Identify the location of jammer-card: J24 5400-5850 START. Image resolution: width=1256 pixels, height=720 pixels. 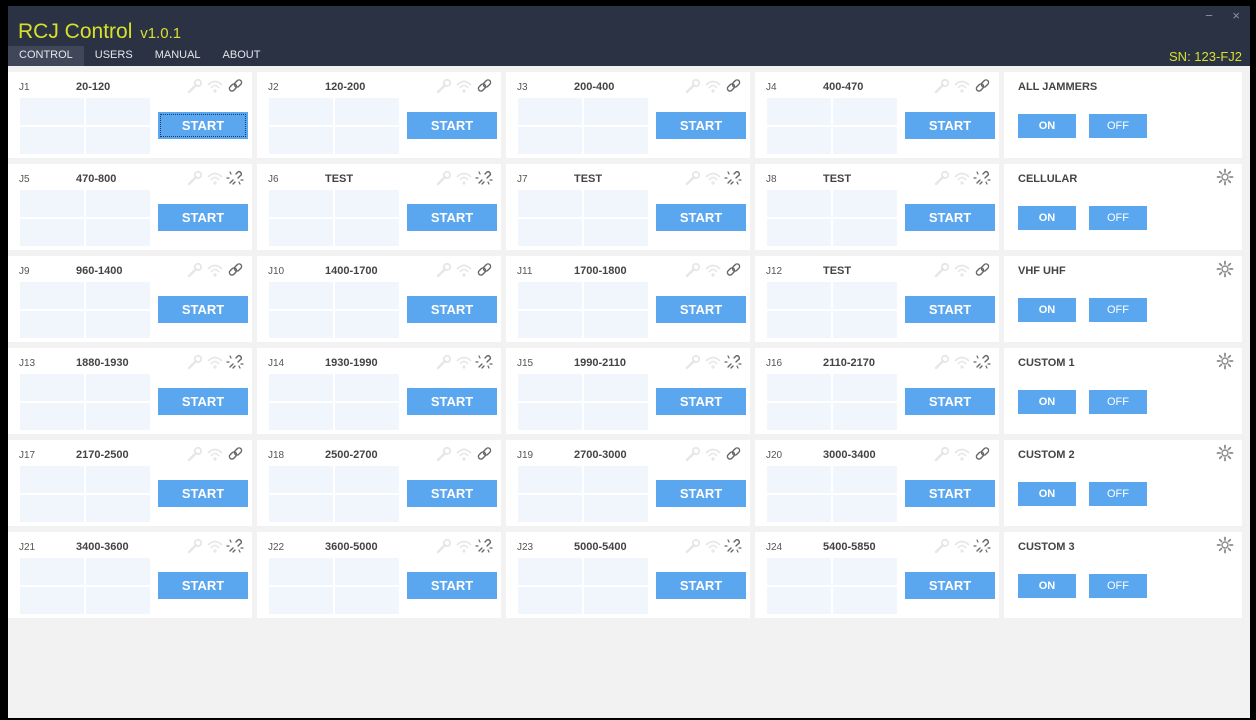
(877, 575).